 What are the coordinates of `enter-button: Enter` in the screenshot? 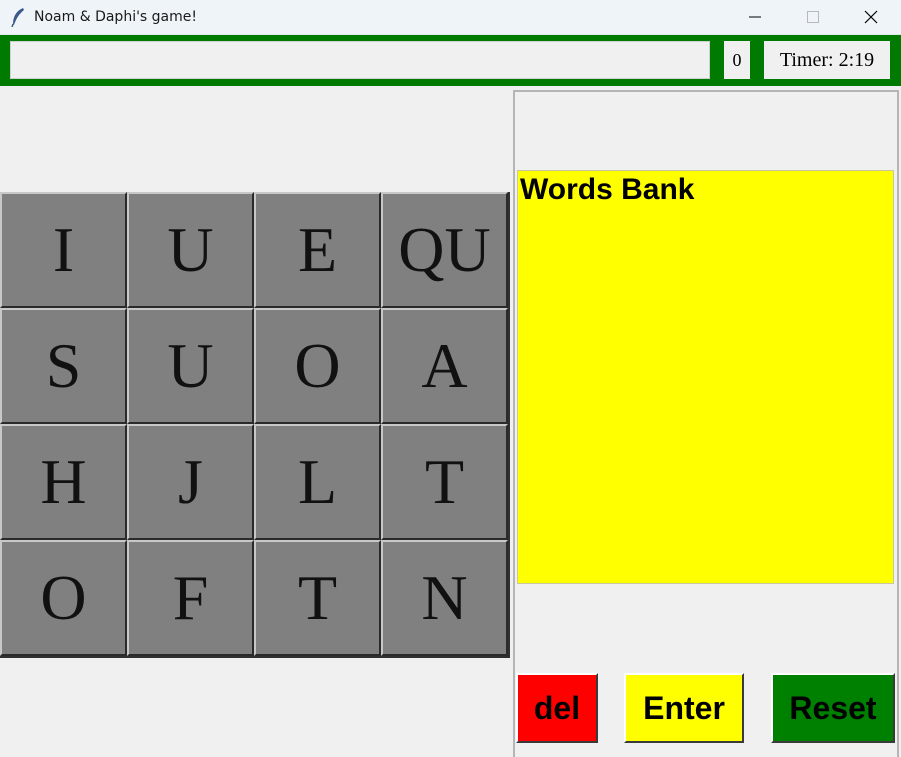 It's located at (684, 708).